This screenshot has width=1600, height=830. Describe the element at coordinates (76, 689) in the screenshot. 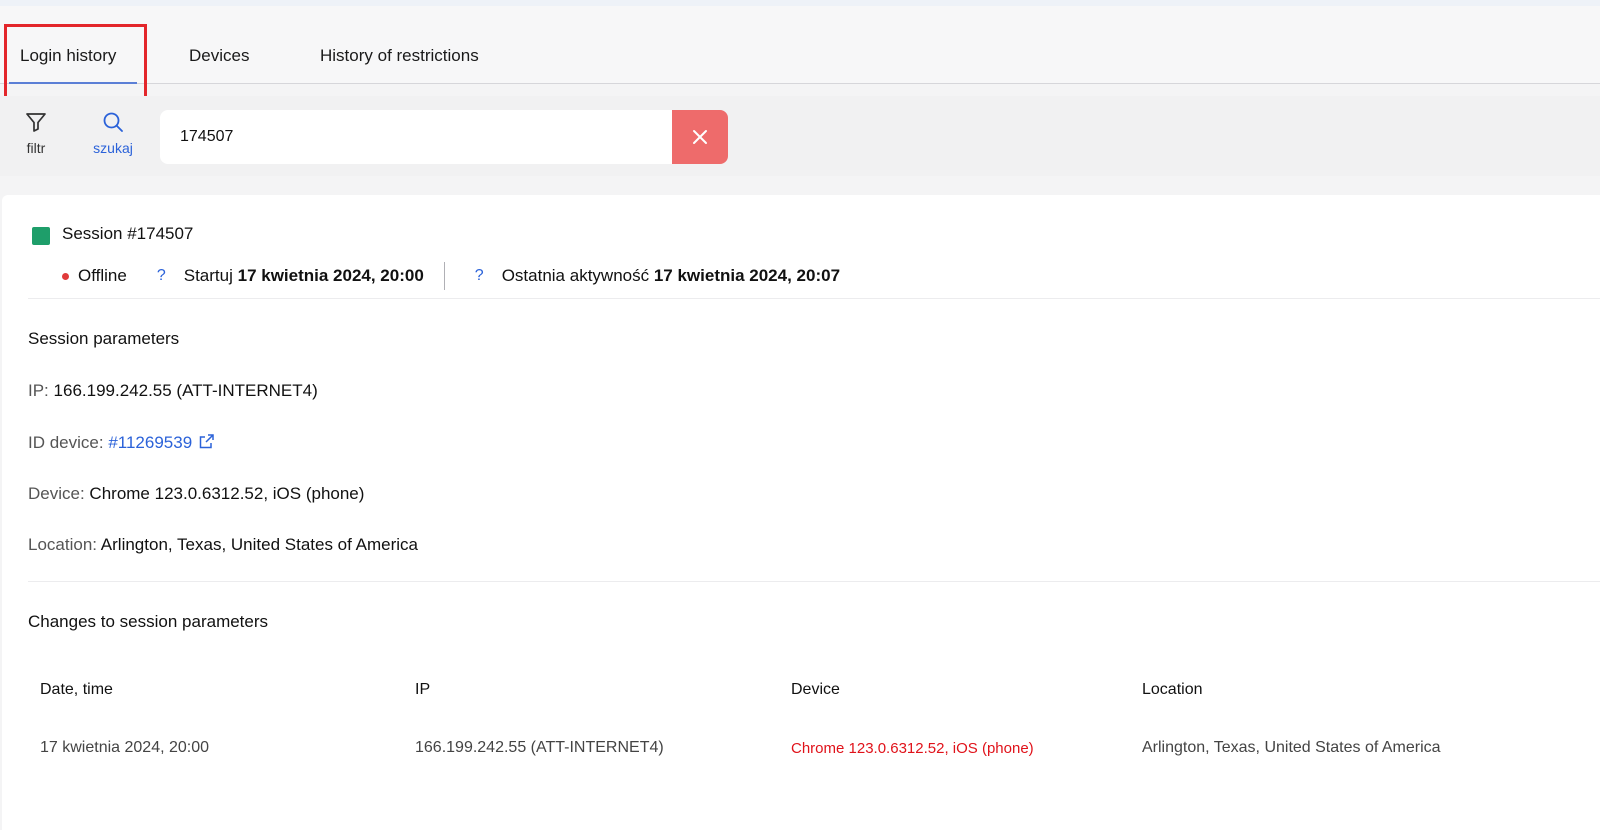

I see `column-header-datetime: Date, time` at that location.